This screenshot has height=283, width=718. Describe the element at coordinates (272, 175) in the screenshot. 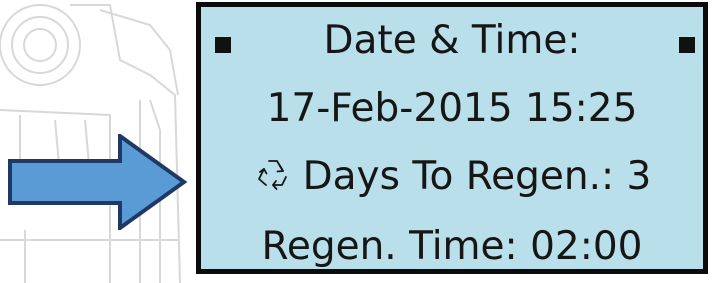

I see `recycle-icon` at that location.